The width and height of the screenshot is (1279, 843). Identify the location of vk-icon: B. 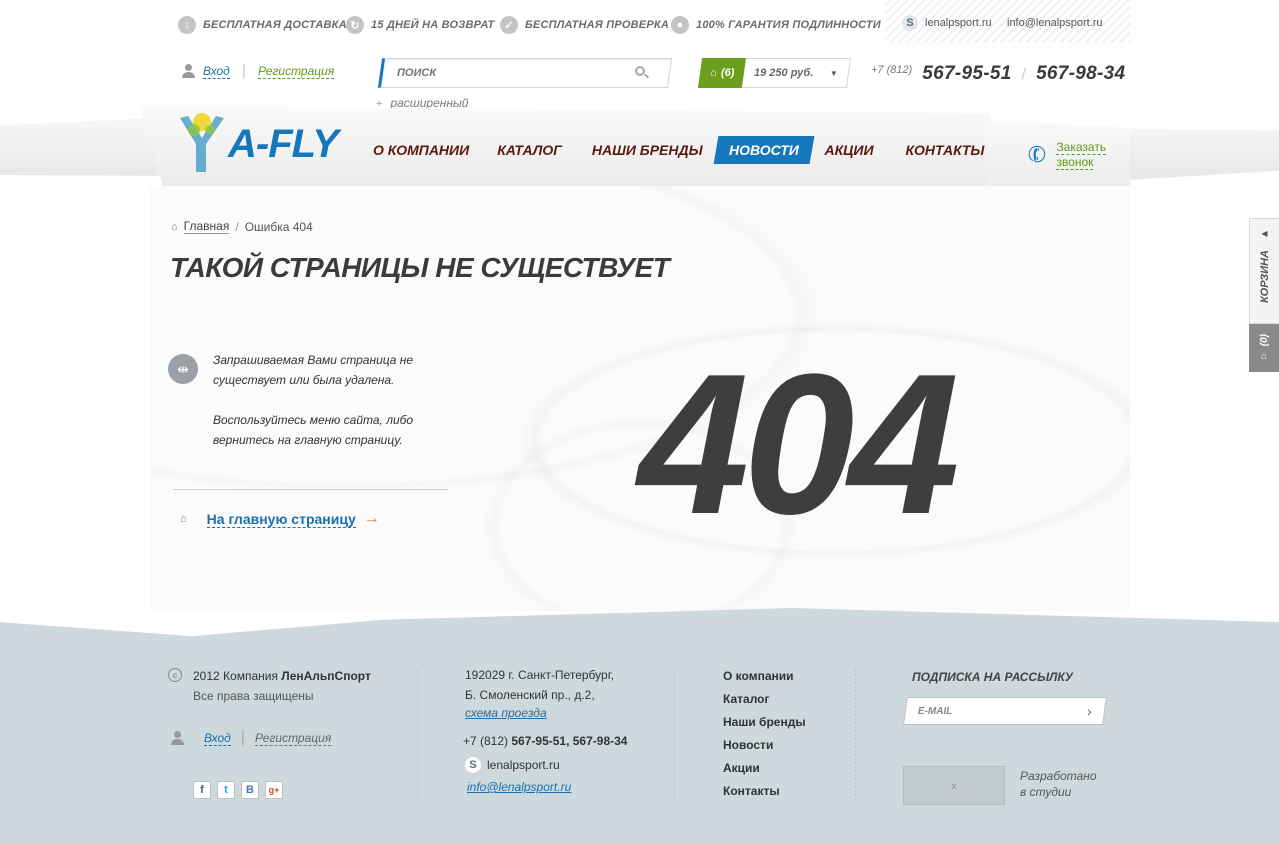
(250, 790).